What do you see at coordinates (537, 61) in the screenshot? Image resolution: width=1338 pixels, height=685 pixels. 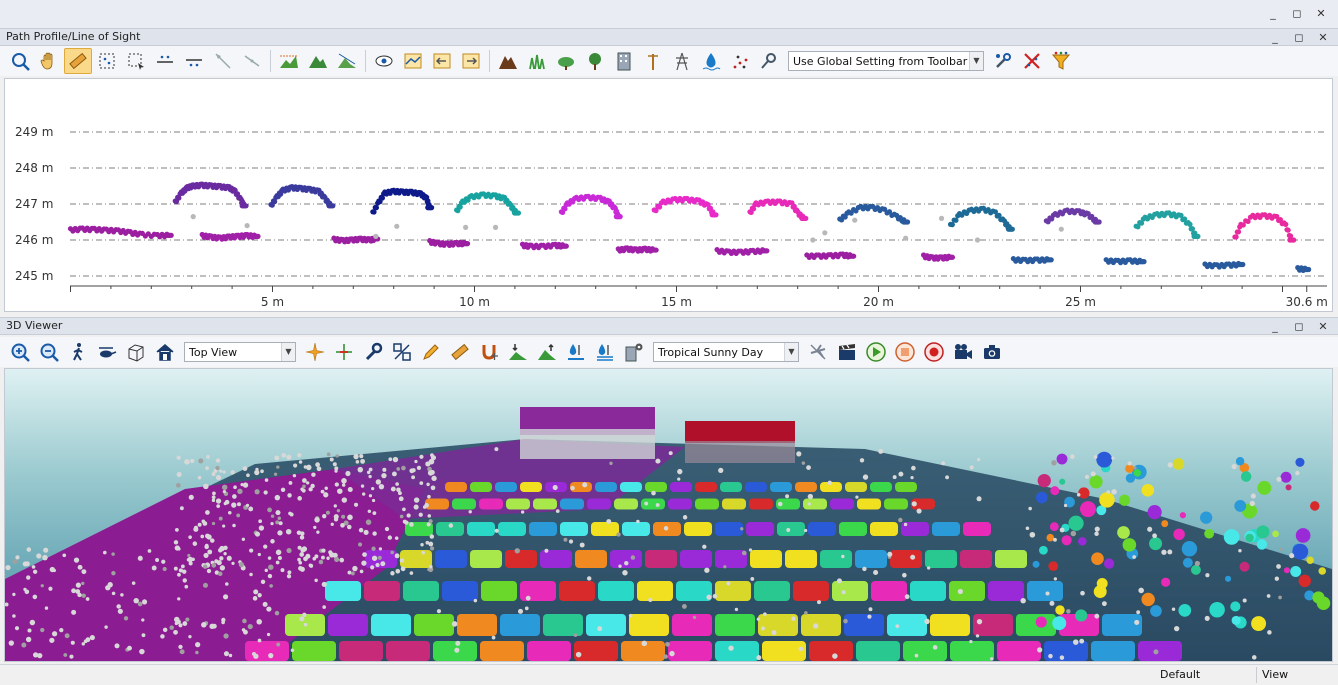 I see `low-vegetation-button` at bounding box center [537, 61].